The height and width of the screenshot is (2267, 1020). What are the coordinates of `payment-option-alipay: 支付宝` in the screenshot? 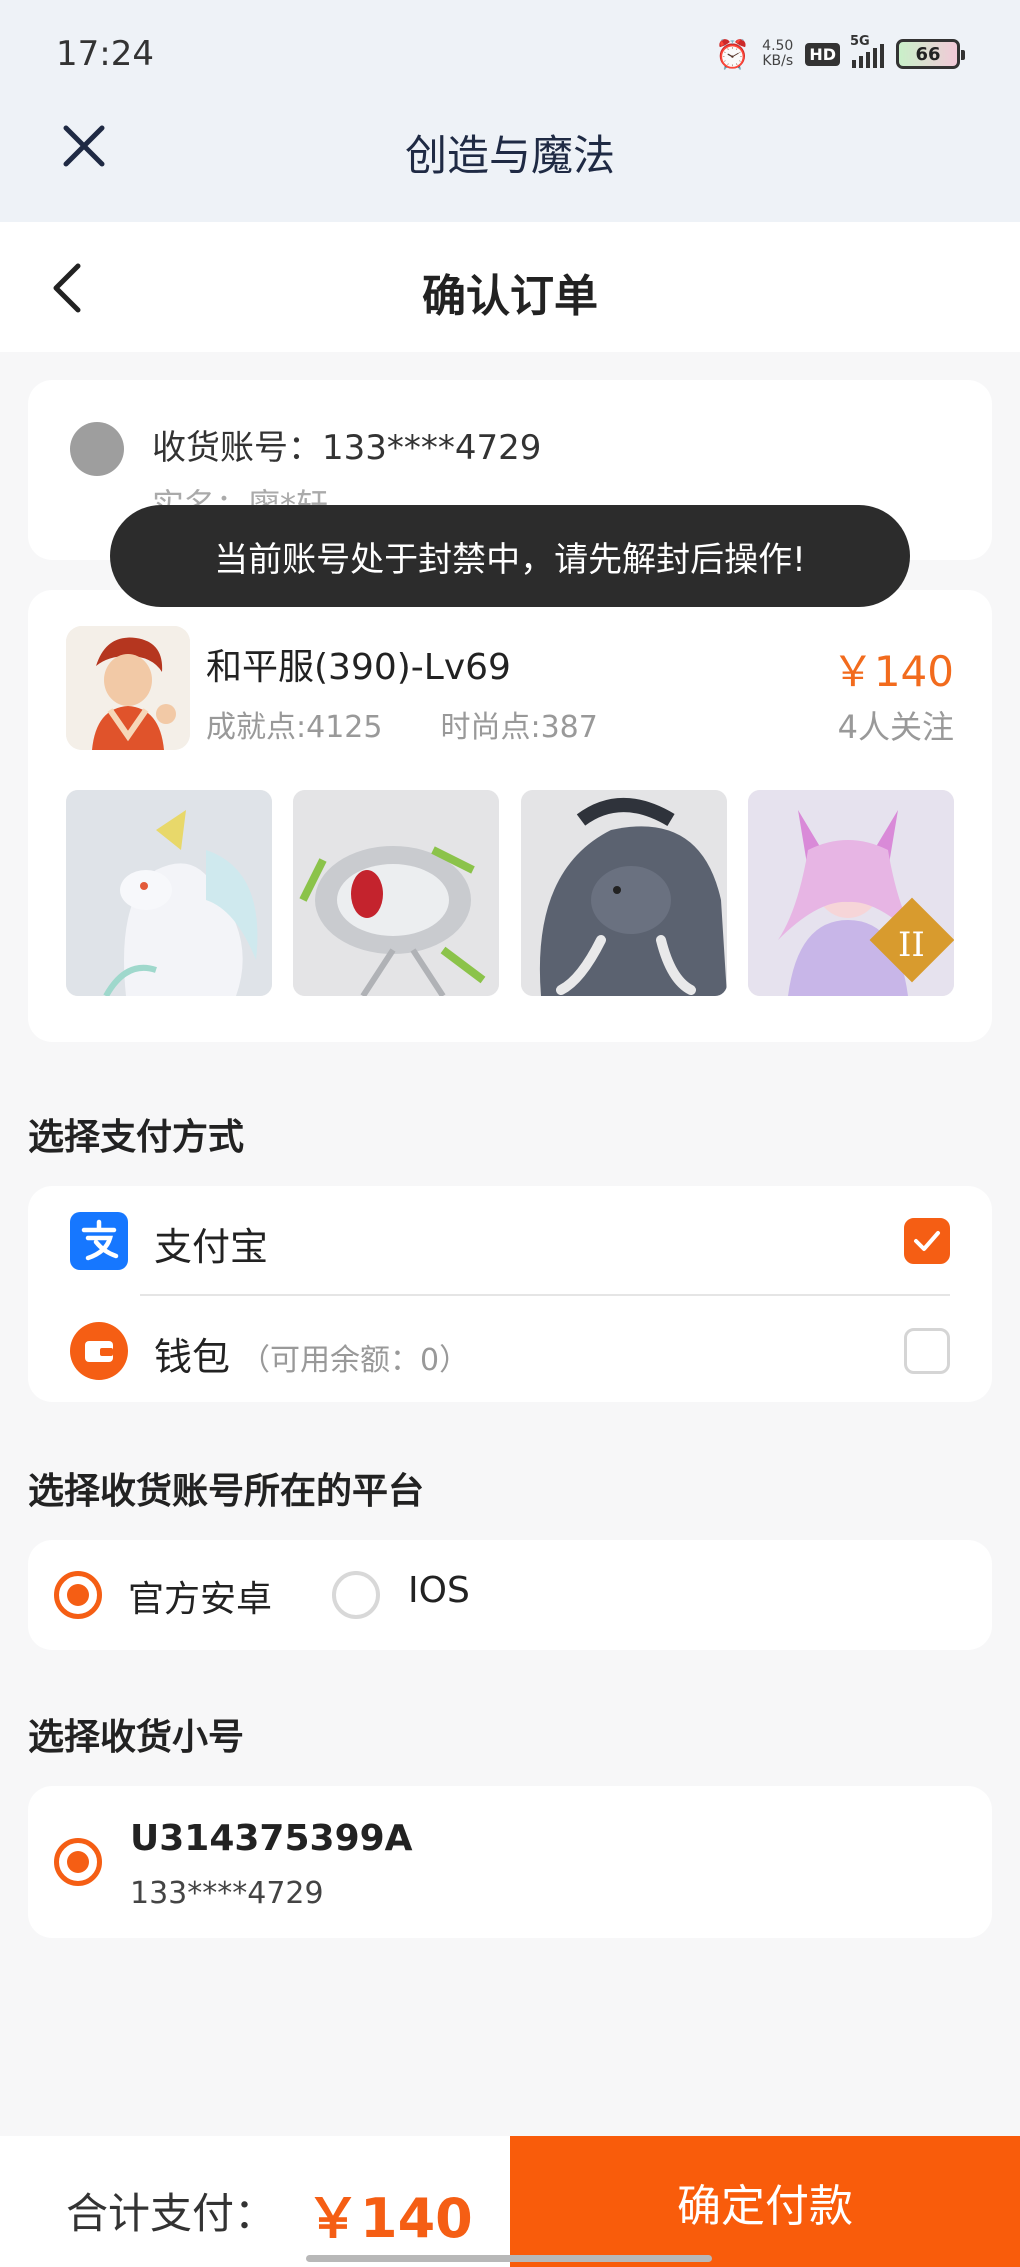 It's located at (510, 1240).